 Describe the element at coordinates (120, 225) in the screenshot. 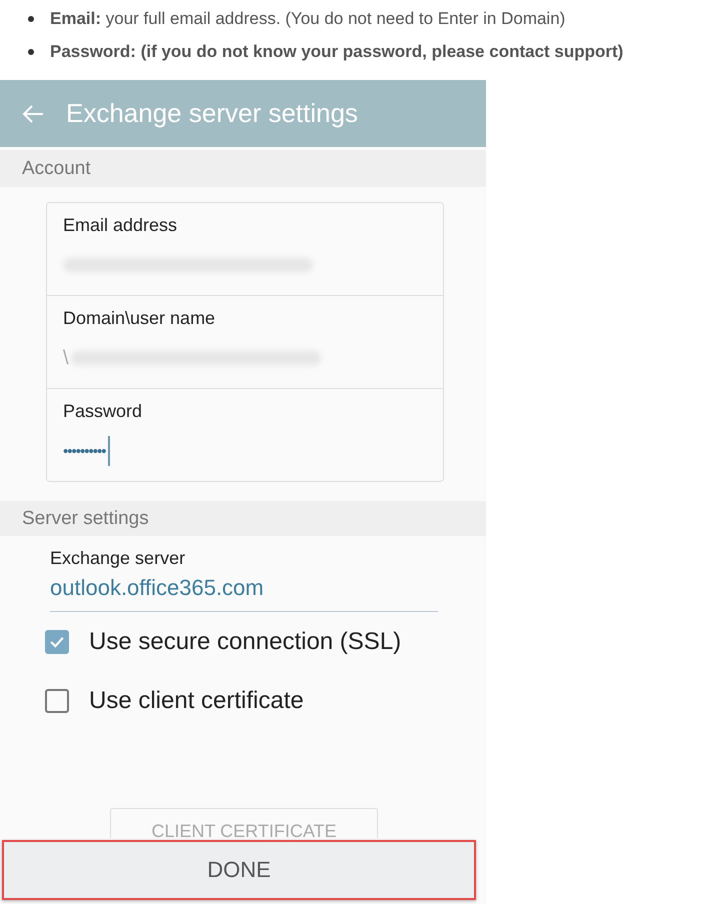

I see `field-label: Email address` at that location.